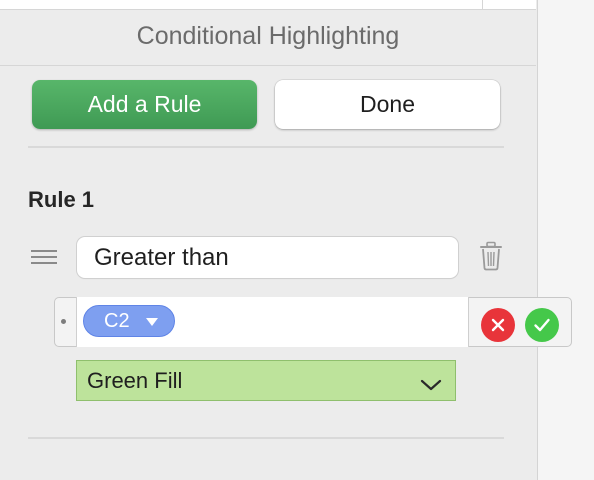  Describe the element at coordinates (387, 104) in the screenshot. I see `done-button: Done` at that location.